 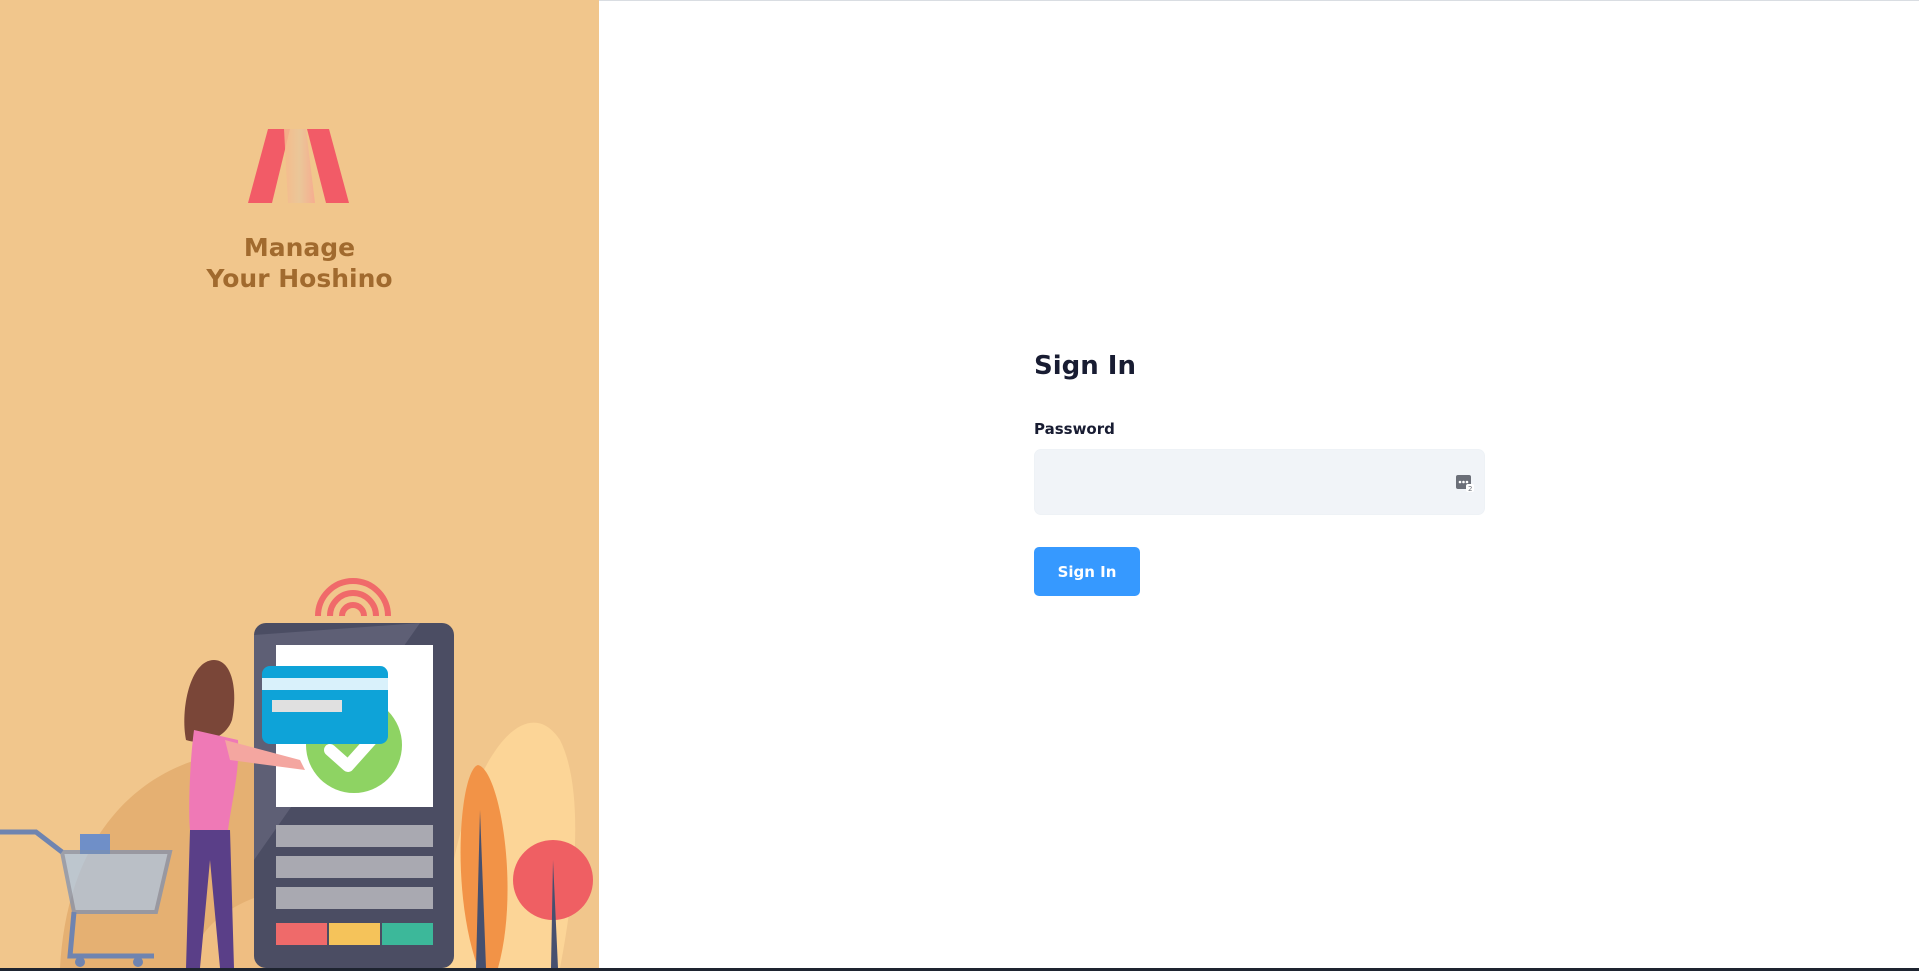 What do you see at coordinates (299, 247) in the screenshot?
I see `brand-title-line1: Manage` at bounding box center [299, 247].